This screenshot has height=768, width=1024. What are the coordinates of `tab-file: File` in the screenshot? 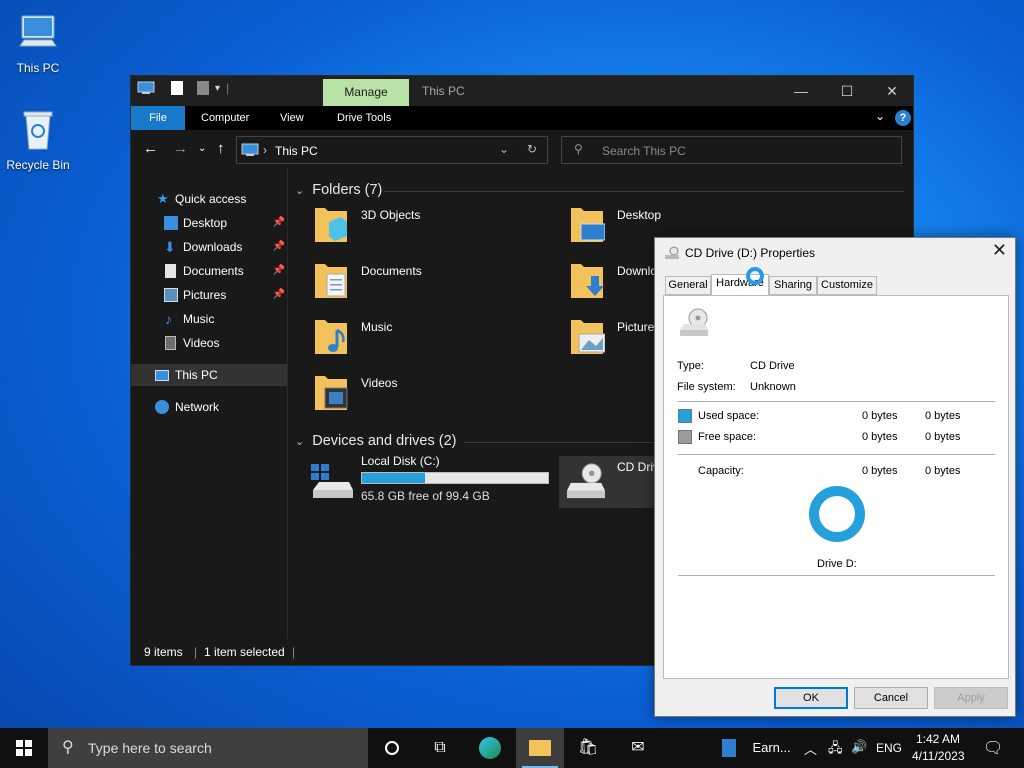 It's located at (158, 118).